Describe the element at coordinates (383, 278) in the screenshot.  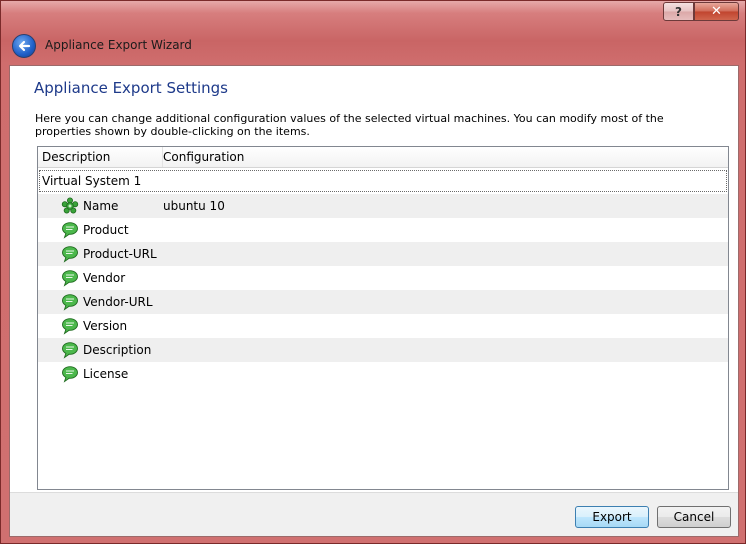
I see `table-row: Vendor` at that location.